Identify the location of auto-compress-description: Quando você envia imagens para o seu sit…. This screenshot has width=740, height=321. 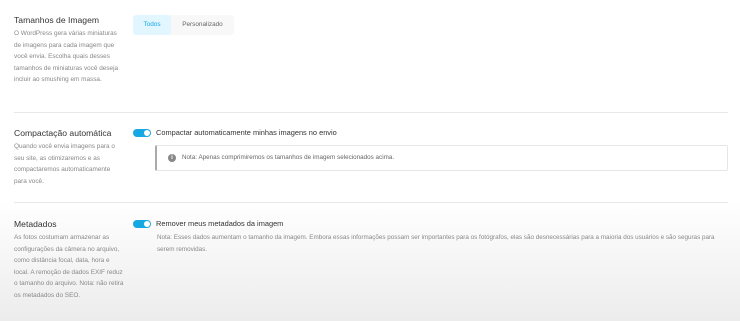
(64, 164).